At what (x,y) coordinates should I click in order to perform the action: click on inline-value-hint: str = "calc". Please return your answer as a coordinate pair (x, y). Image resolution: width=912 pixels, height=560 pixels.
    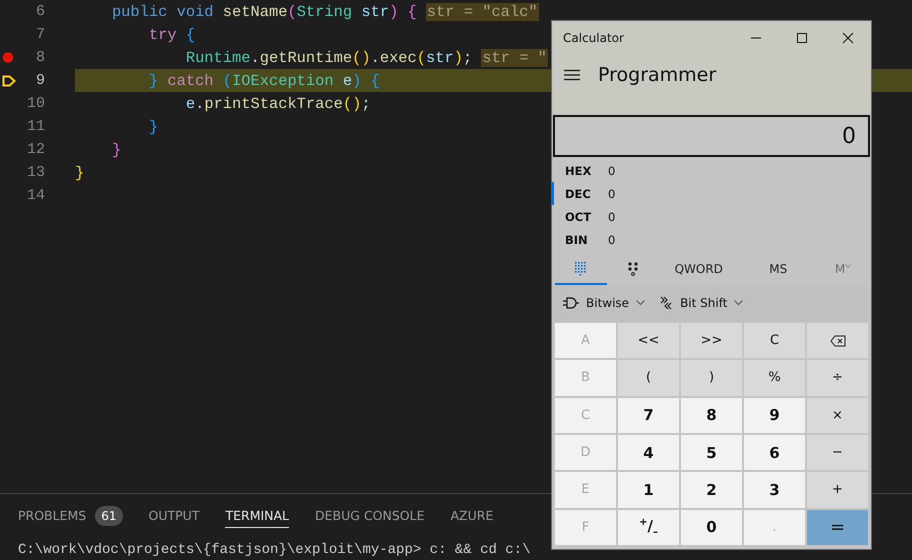
    Looking at the image, I should click on (482, 11).